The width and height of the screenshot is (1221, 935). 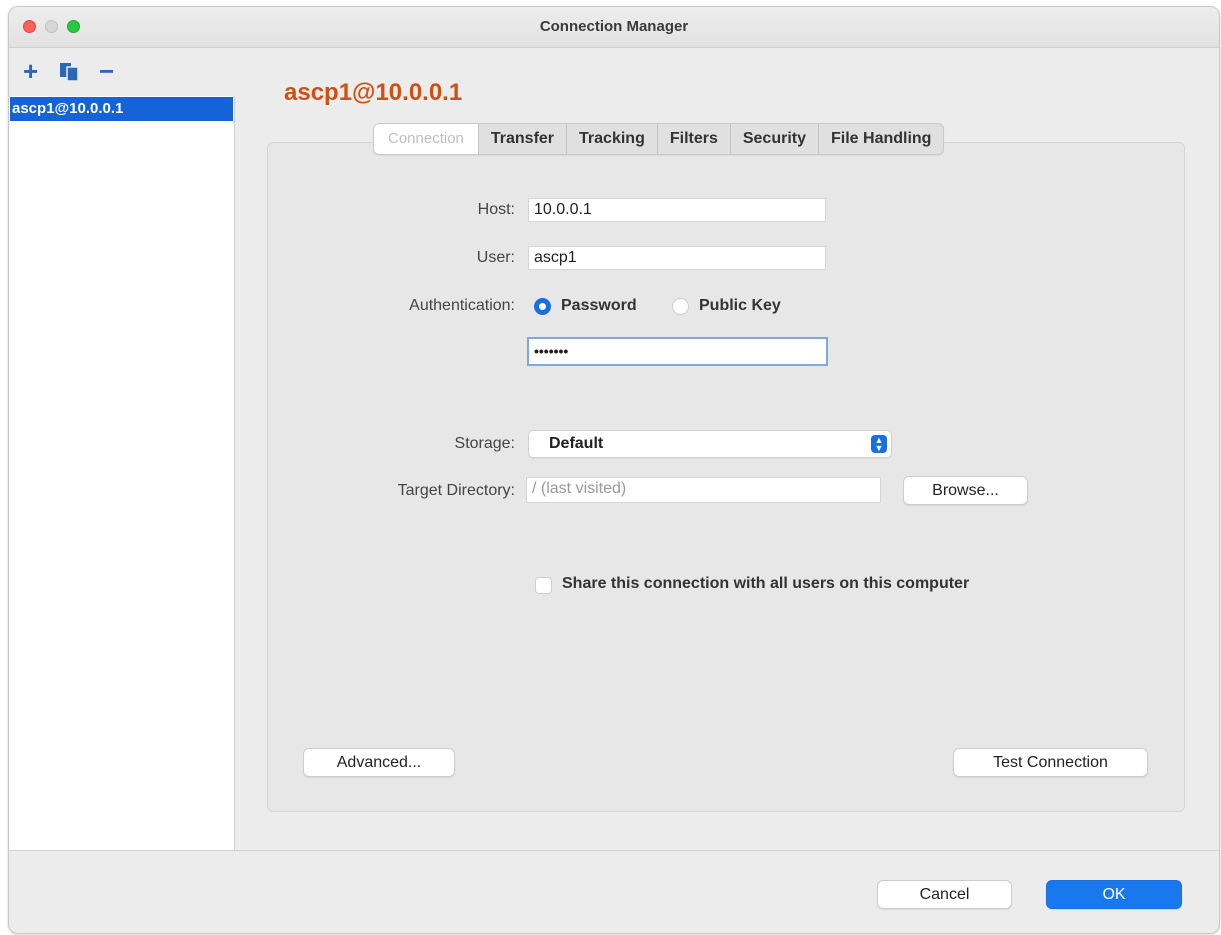 What do you see at coordinates (462, 305) in the screenshot?
I see `authentication-label: Authentication:` at bounding box center [462, 305].